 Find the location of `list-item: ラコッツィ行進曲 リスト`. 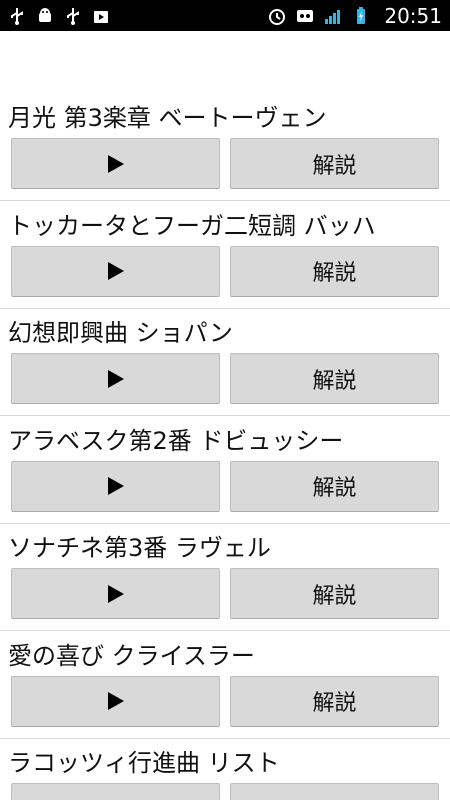

list-item: ラコッツィ行進曲 リスト is located at coordinates (225, 772).